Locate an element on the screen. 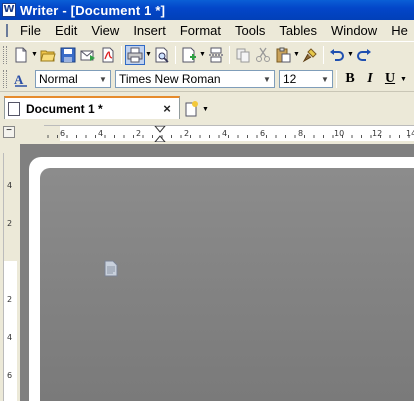 This screenshot has width=414, height=401. print-preview-icon is located at coordinates (162, 55).